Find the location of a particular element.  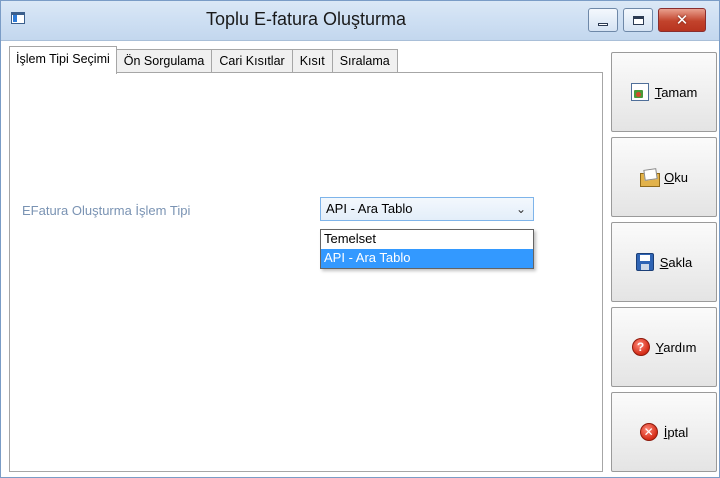

document-icon is located at coordinates (639, 92).